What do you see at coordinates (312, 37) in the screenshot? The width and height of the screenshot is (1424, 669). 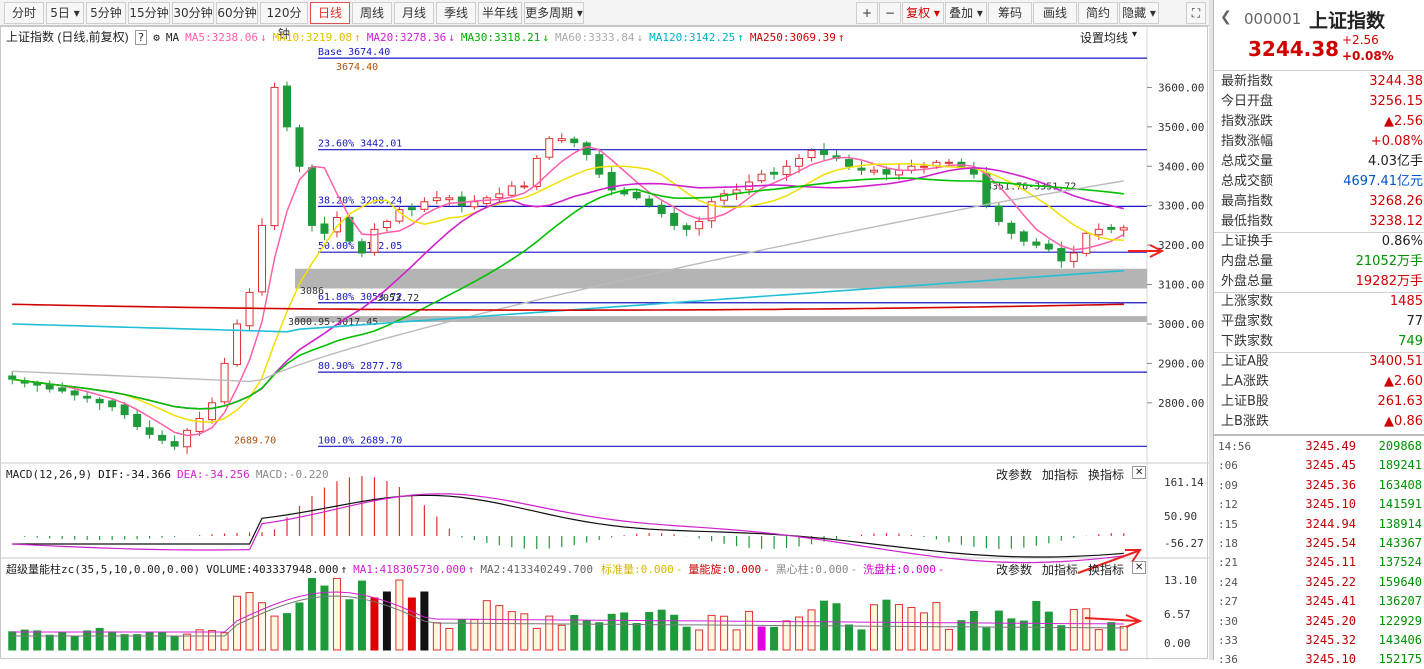 I see `ma-text: MA10:3219.08` at bounding box center [312, 37].